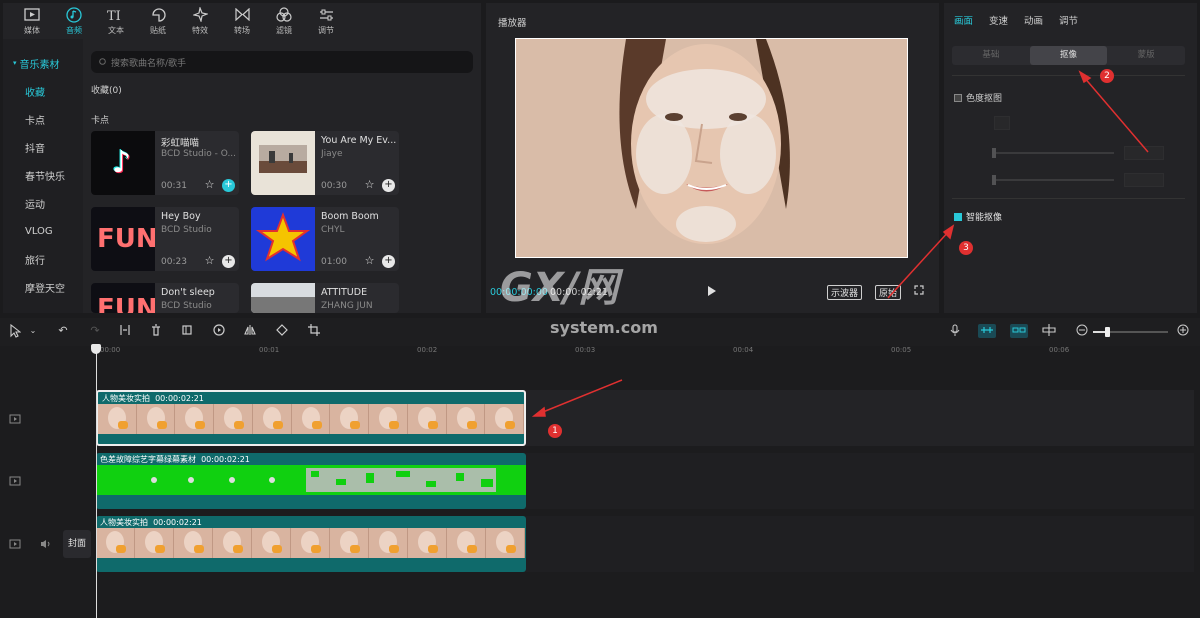 Image resolution: width=1200 pixels, height=618 pixels. What do you see at coordinates (966, 248) in the screenshot?
I see `annotation-marker: 3` at bounding box center [966, 248].